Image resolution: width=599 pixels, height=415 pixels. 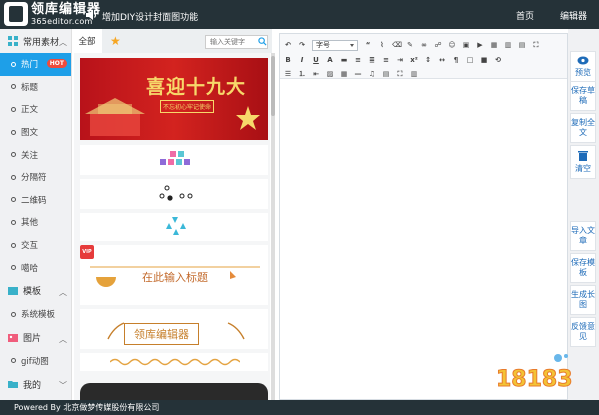 I want to click on paragraph-icon: ¶, so click(x=456, y=60).